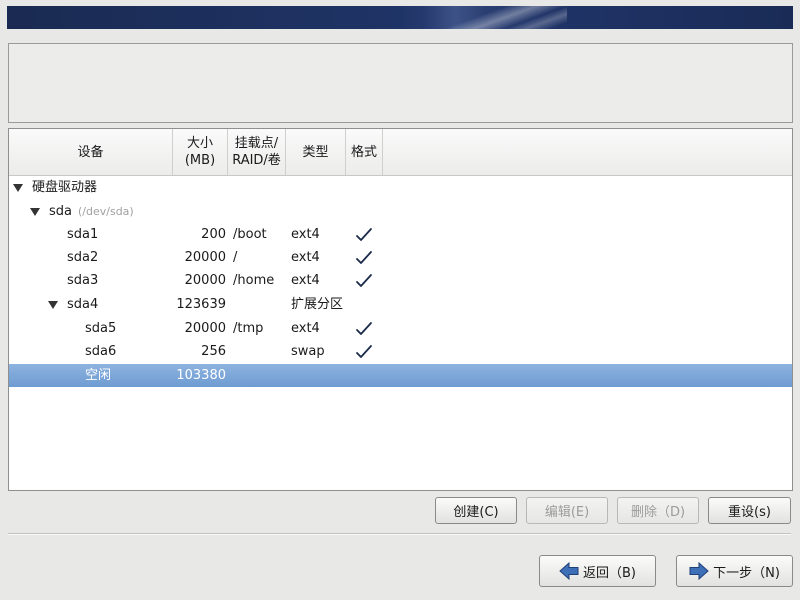 This screenshot has height=600, width=800. Describe the element at coordinates (476, 510) in the screenshot. I see `create-button: 创建(C)` at that location.